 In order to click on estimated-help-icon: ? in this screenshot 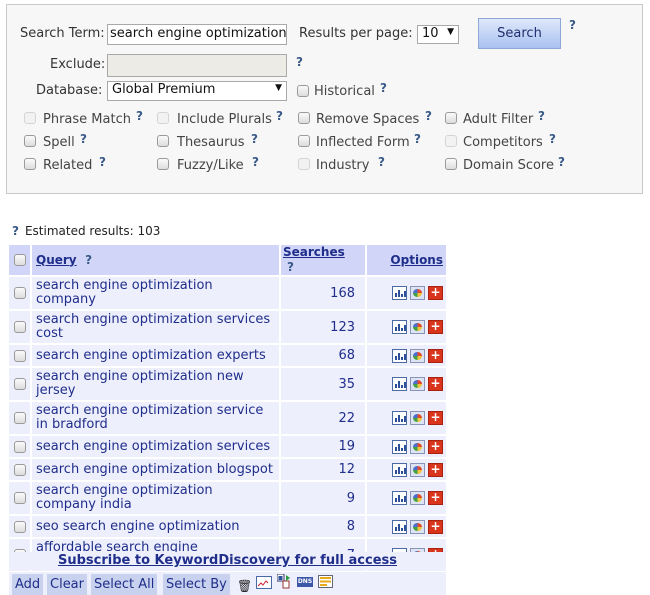, I will do `click(15, 231)`.